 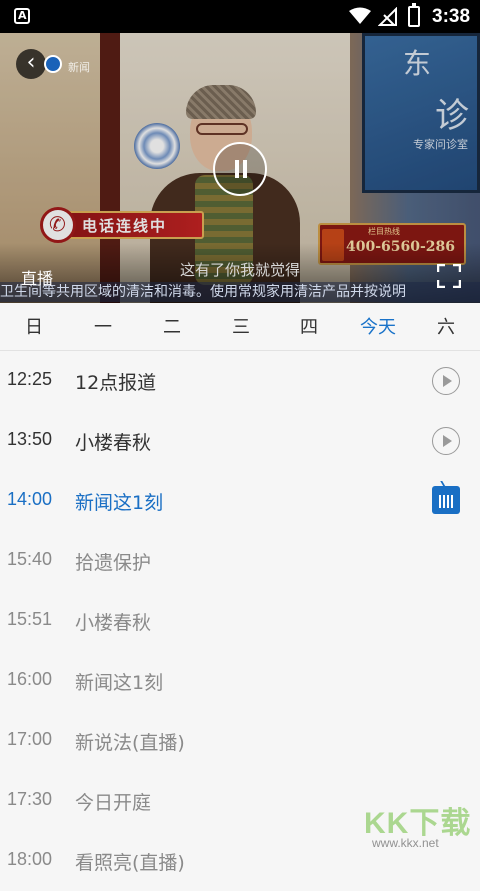 I want to click on program-time: 18:00, so click(x=30, y=859).